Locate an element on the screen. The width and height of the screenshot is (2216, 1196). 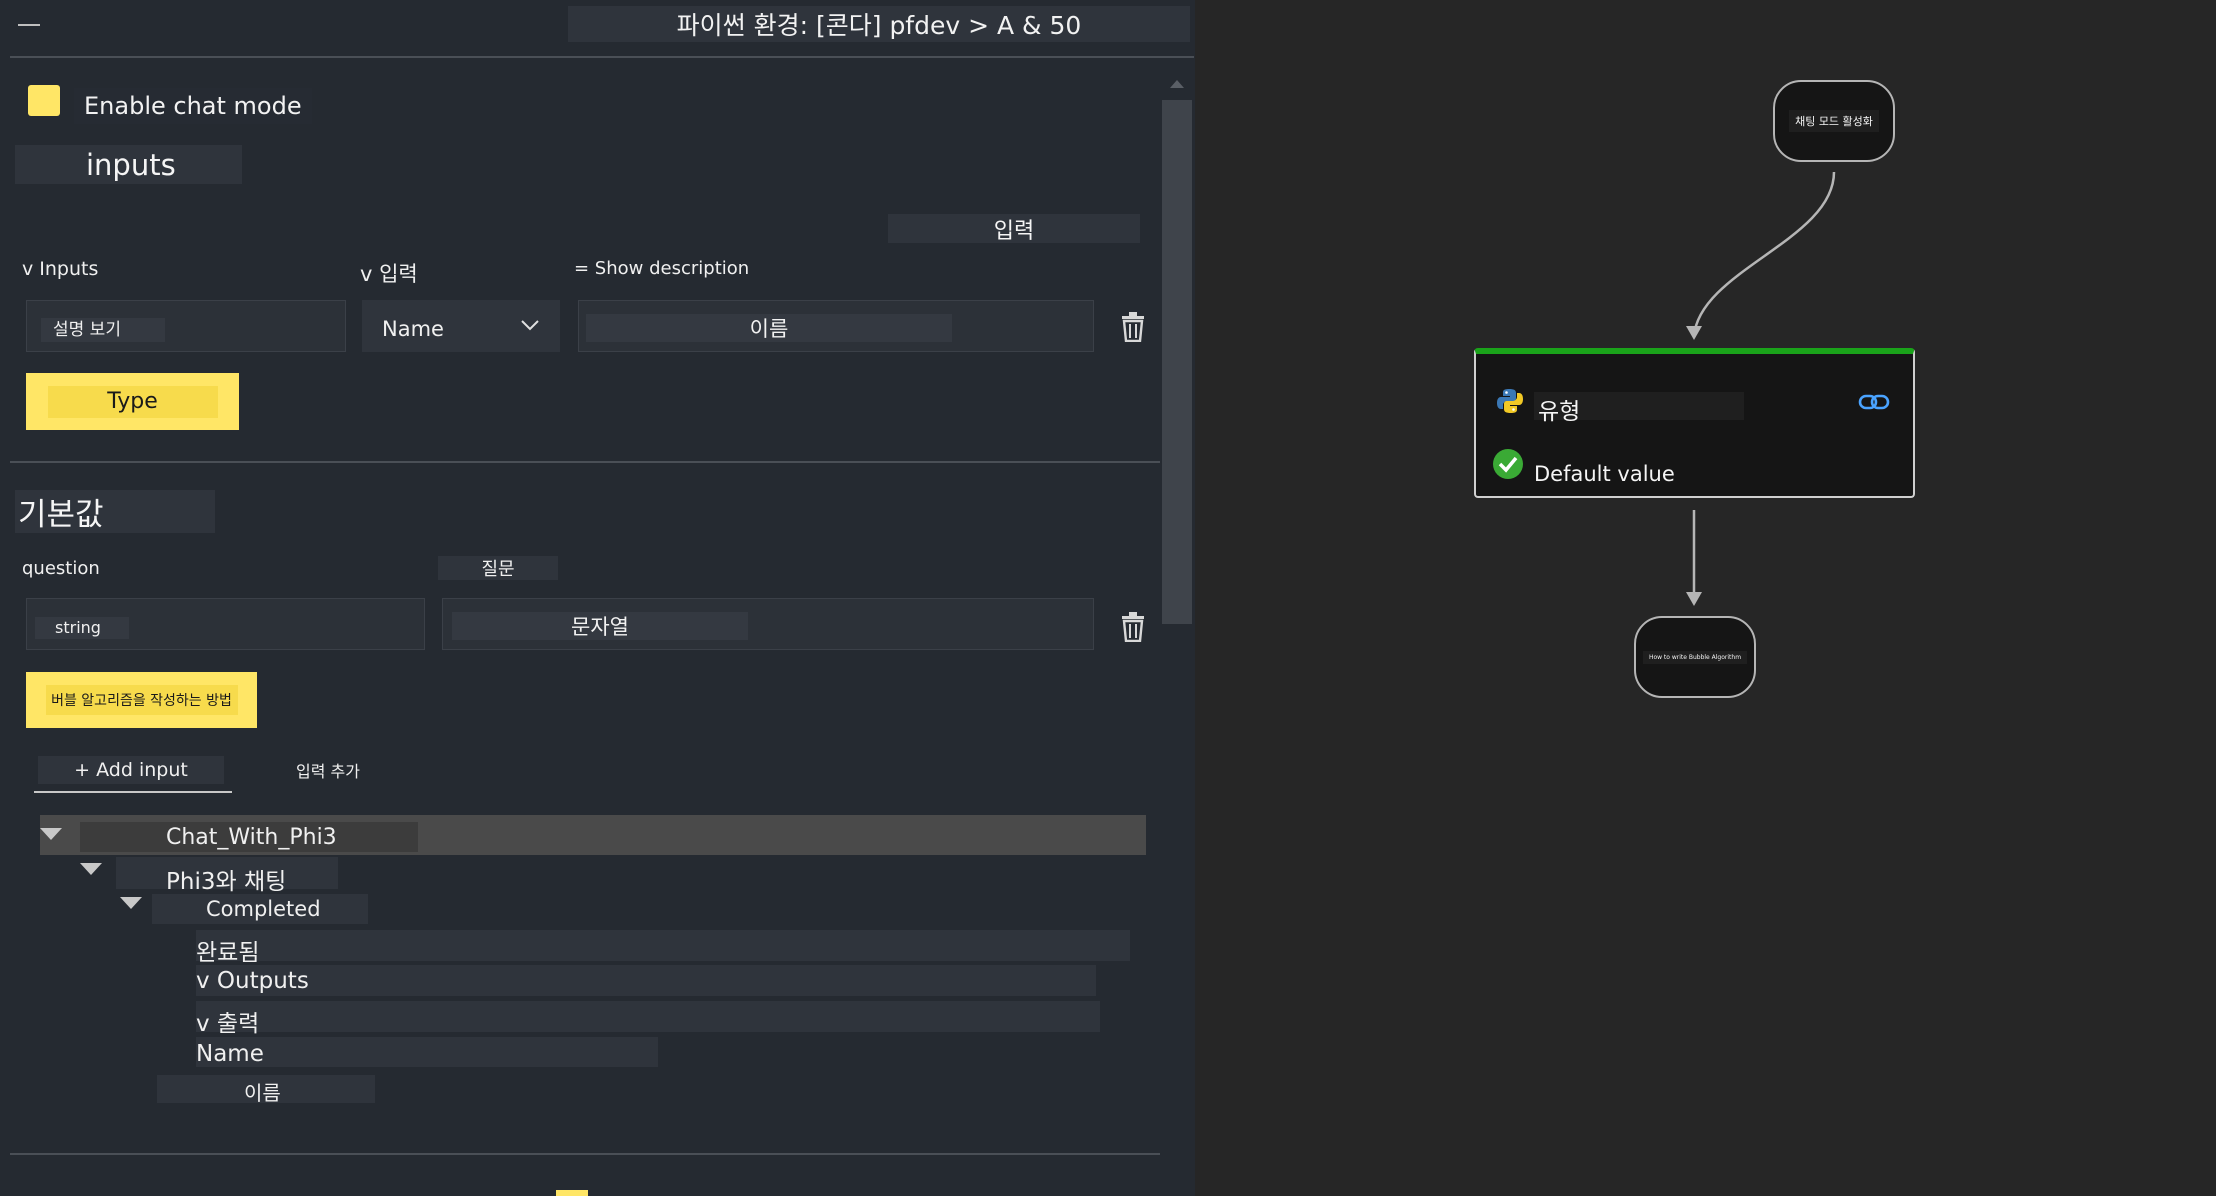
flow-node-output: How to write Bubble Algorithm is located at coordinates (1695, 657).